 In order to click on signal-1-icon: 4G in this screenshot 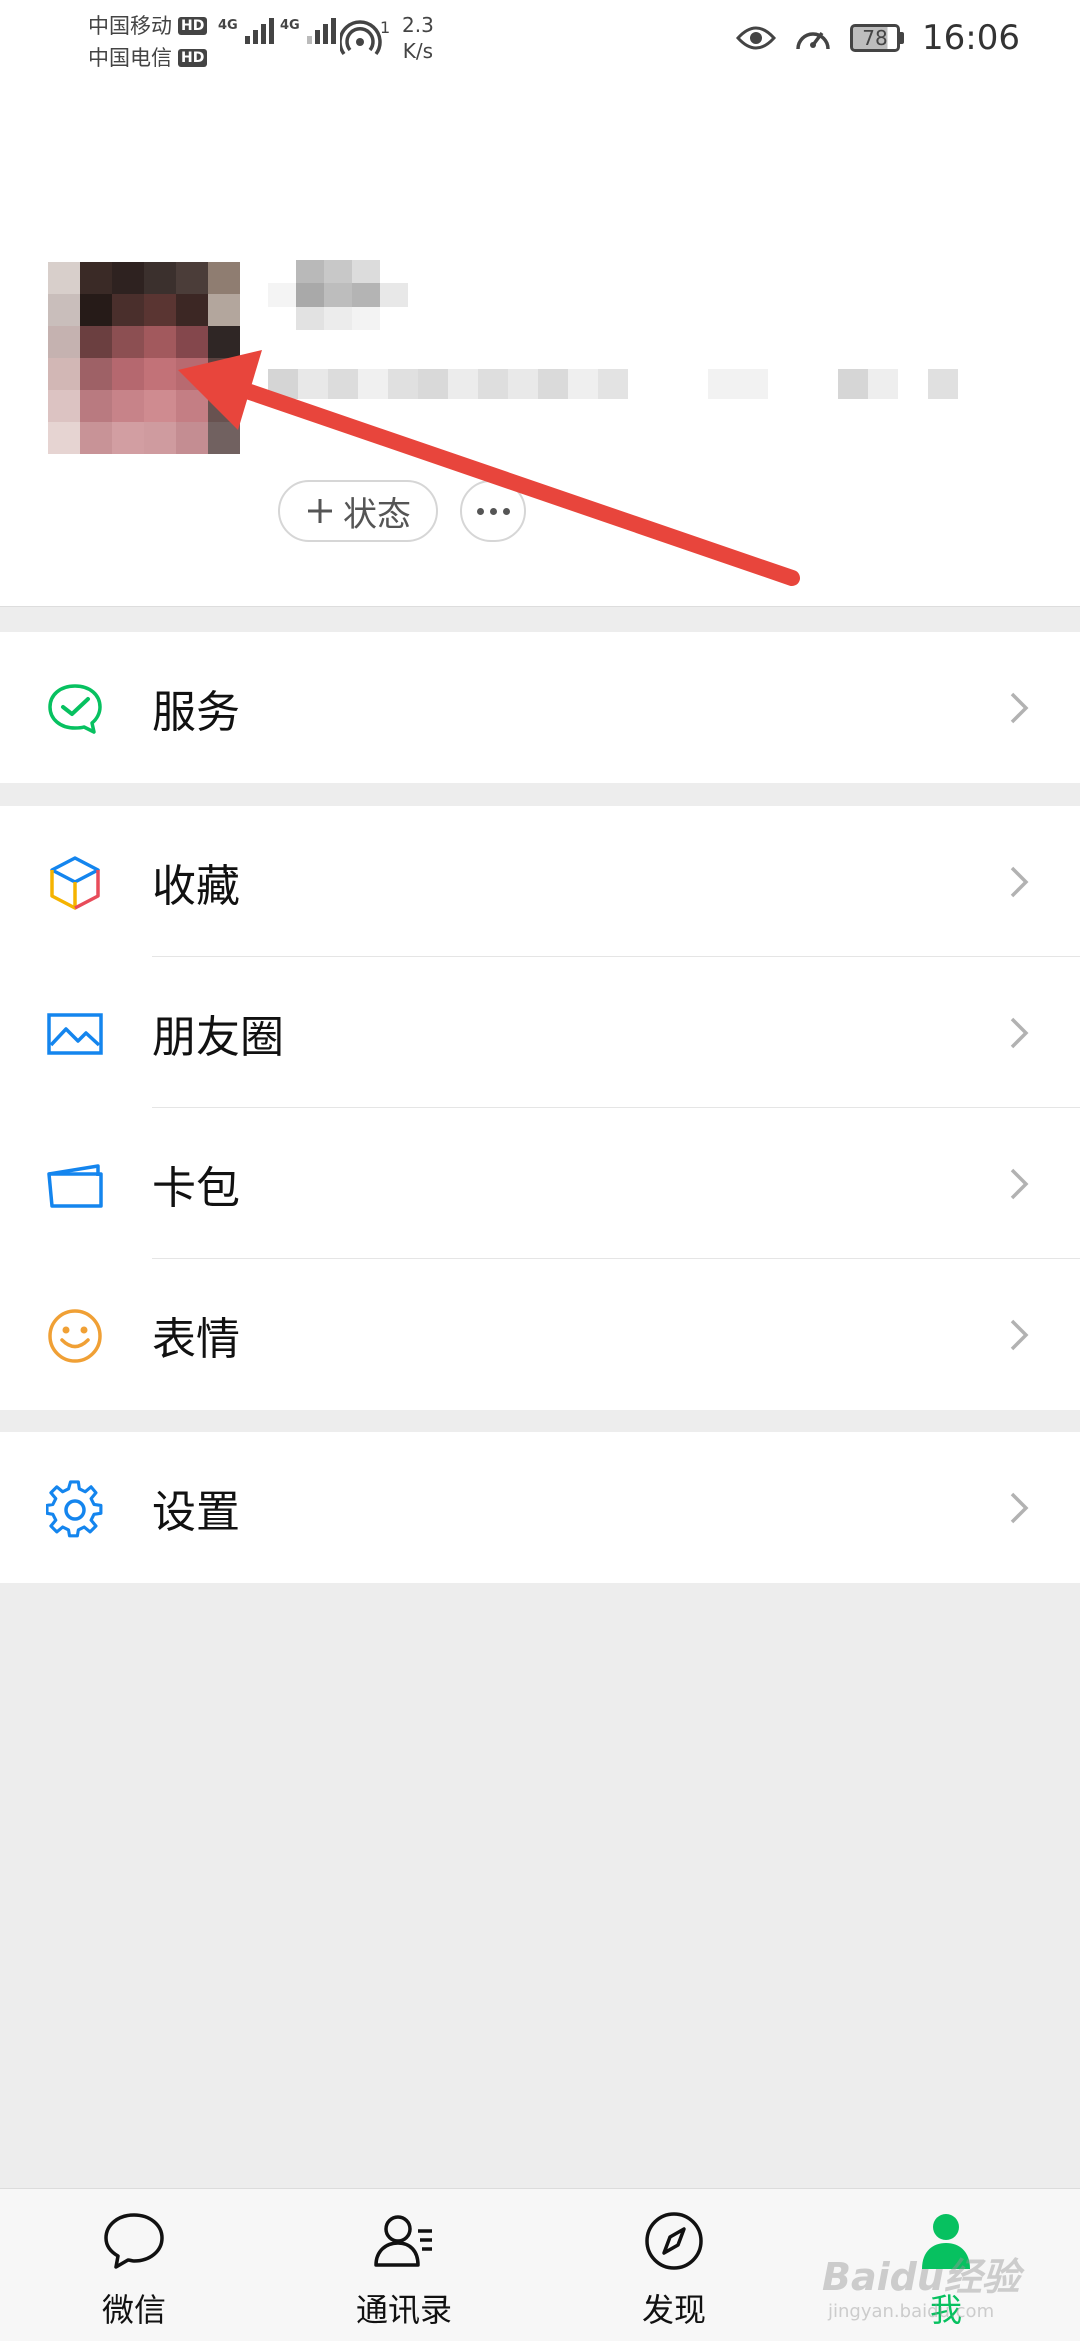, I will do `click(246, 31)`.